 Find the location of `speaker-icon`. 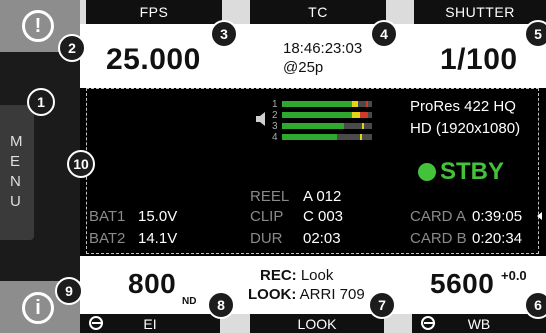

speaker-icon is located at coordinates (260, 119).